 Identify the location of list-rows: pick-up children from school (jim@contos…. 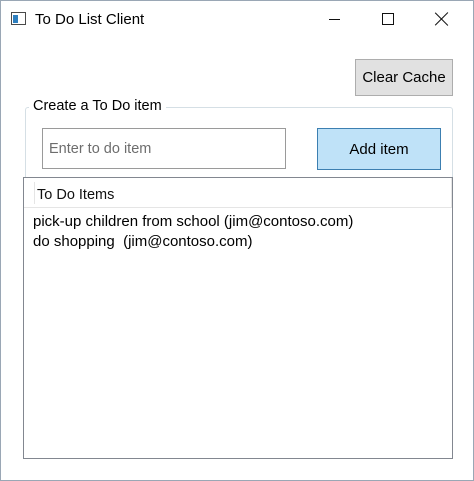
(193, 232).